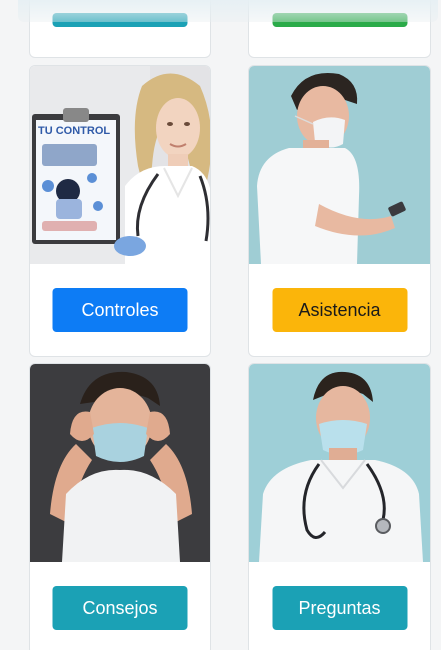 The height and width of the screenshot is (650, 441). I want to click on header-overlay, so click(228, 11).